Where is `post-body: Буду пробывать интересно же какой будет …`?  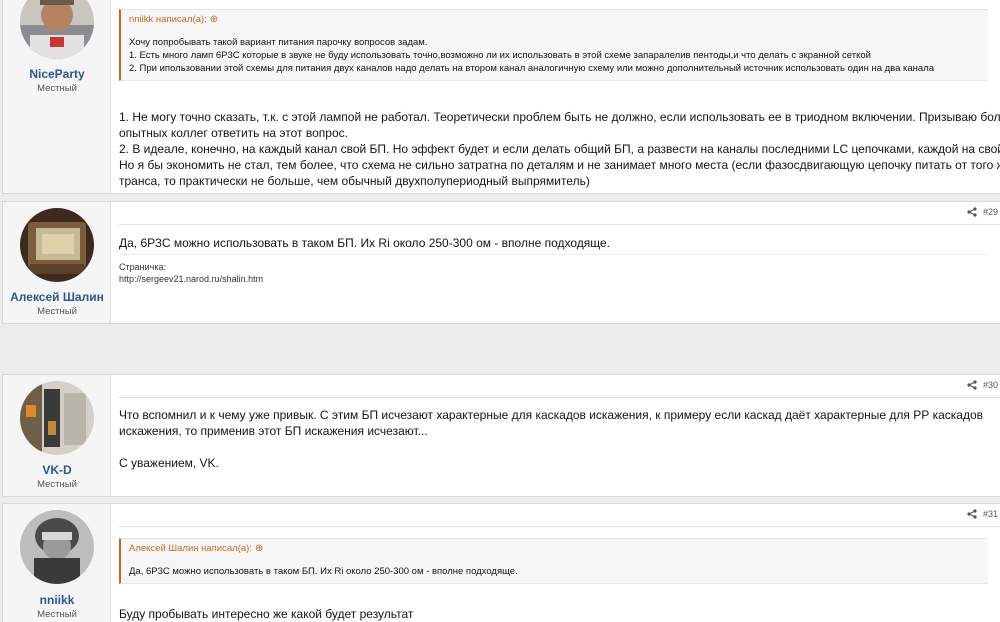 post-body: Буду пробывать интересно же какой будет … is located at coordinates (553, 614).